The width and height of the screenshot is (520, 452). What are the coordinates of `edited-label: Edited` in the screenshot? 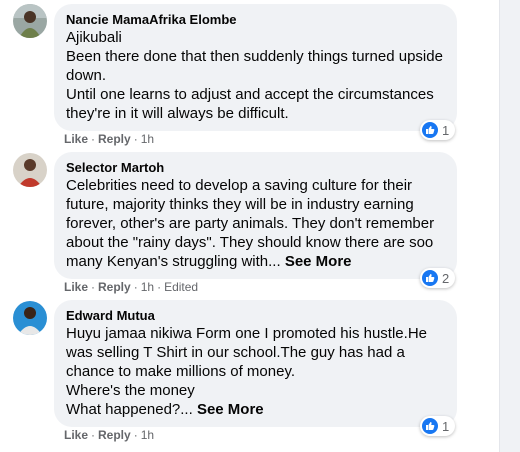 It's located at (181, 287).